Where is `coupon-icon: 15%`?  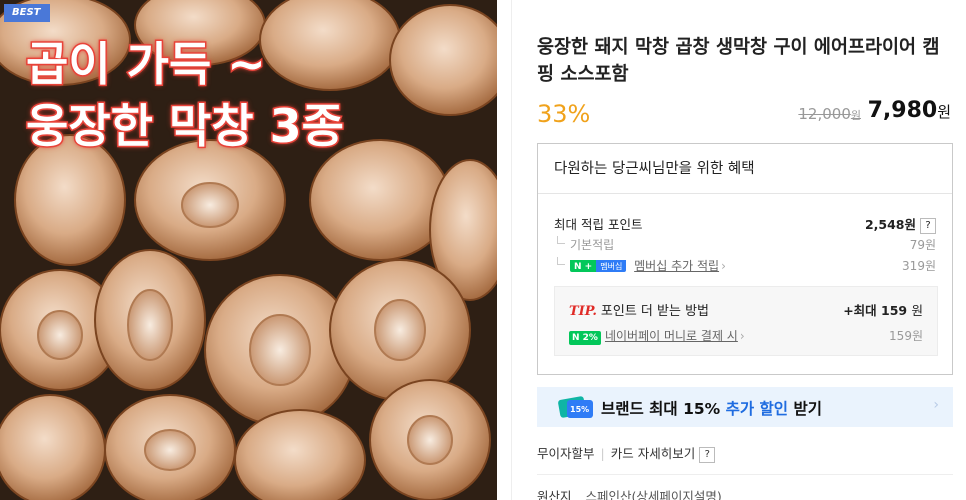
coupon-icon: 15% is located at coordinates (575, 407).